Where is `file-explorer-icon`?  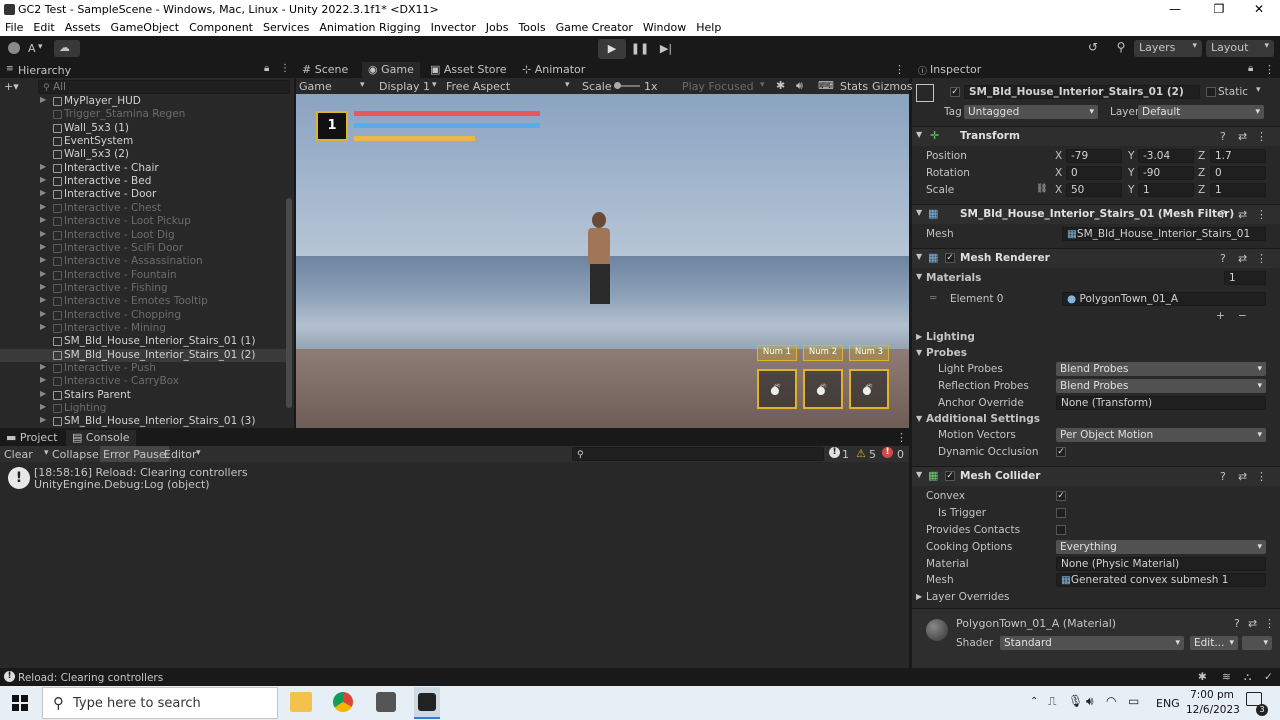
file-explorer-icon is located at coordinates (301, 702).